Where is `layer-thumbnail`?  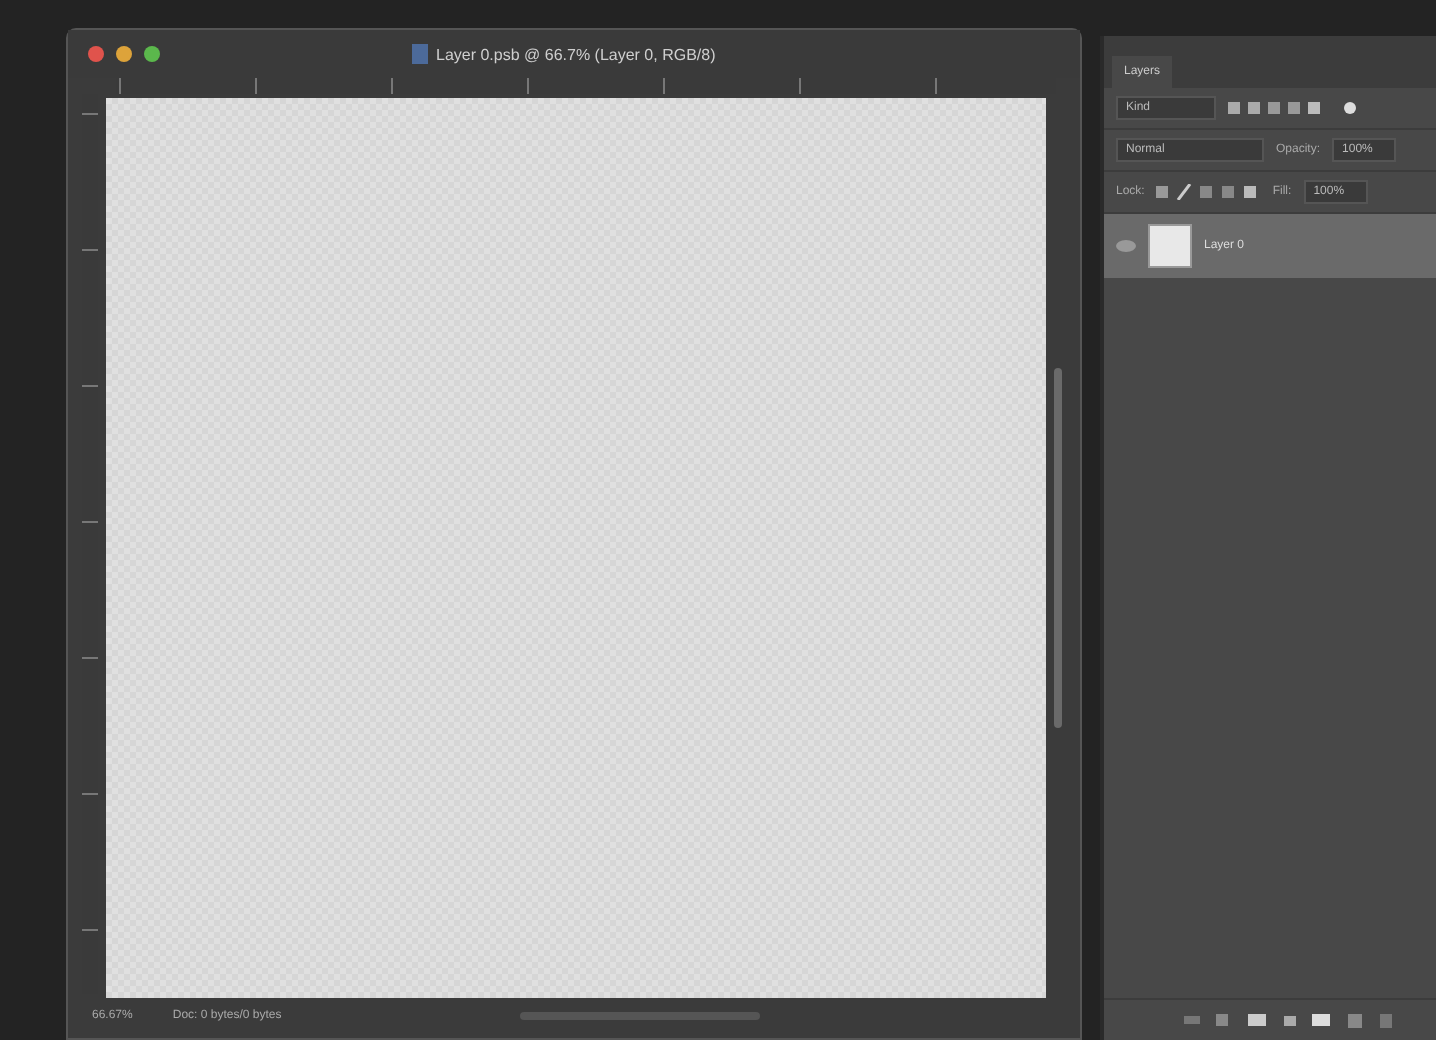 layer-thumbnail is located at coordinates (1170, 246).